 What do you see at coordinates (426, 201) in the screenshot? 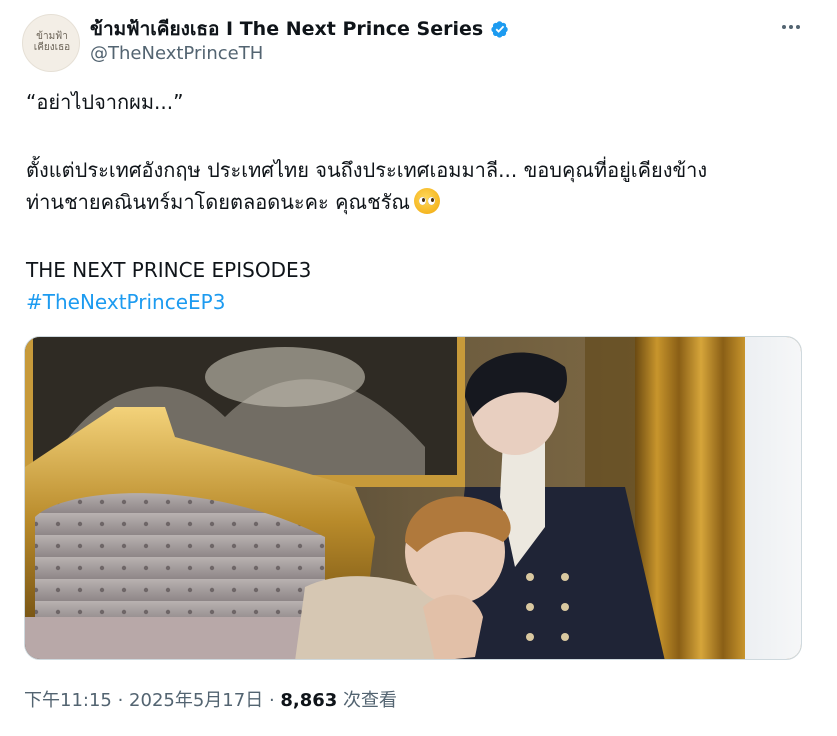
I see `pleading-face-icon` at bounding box center [426, 201].